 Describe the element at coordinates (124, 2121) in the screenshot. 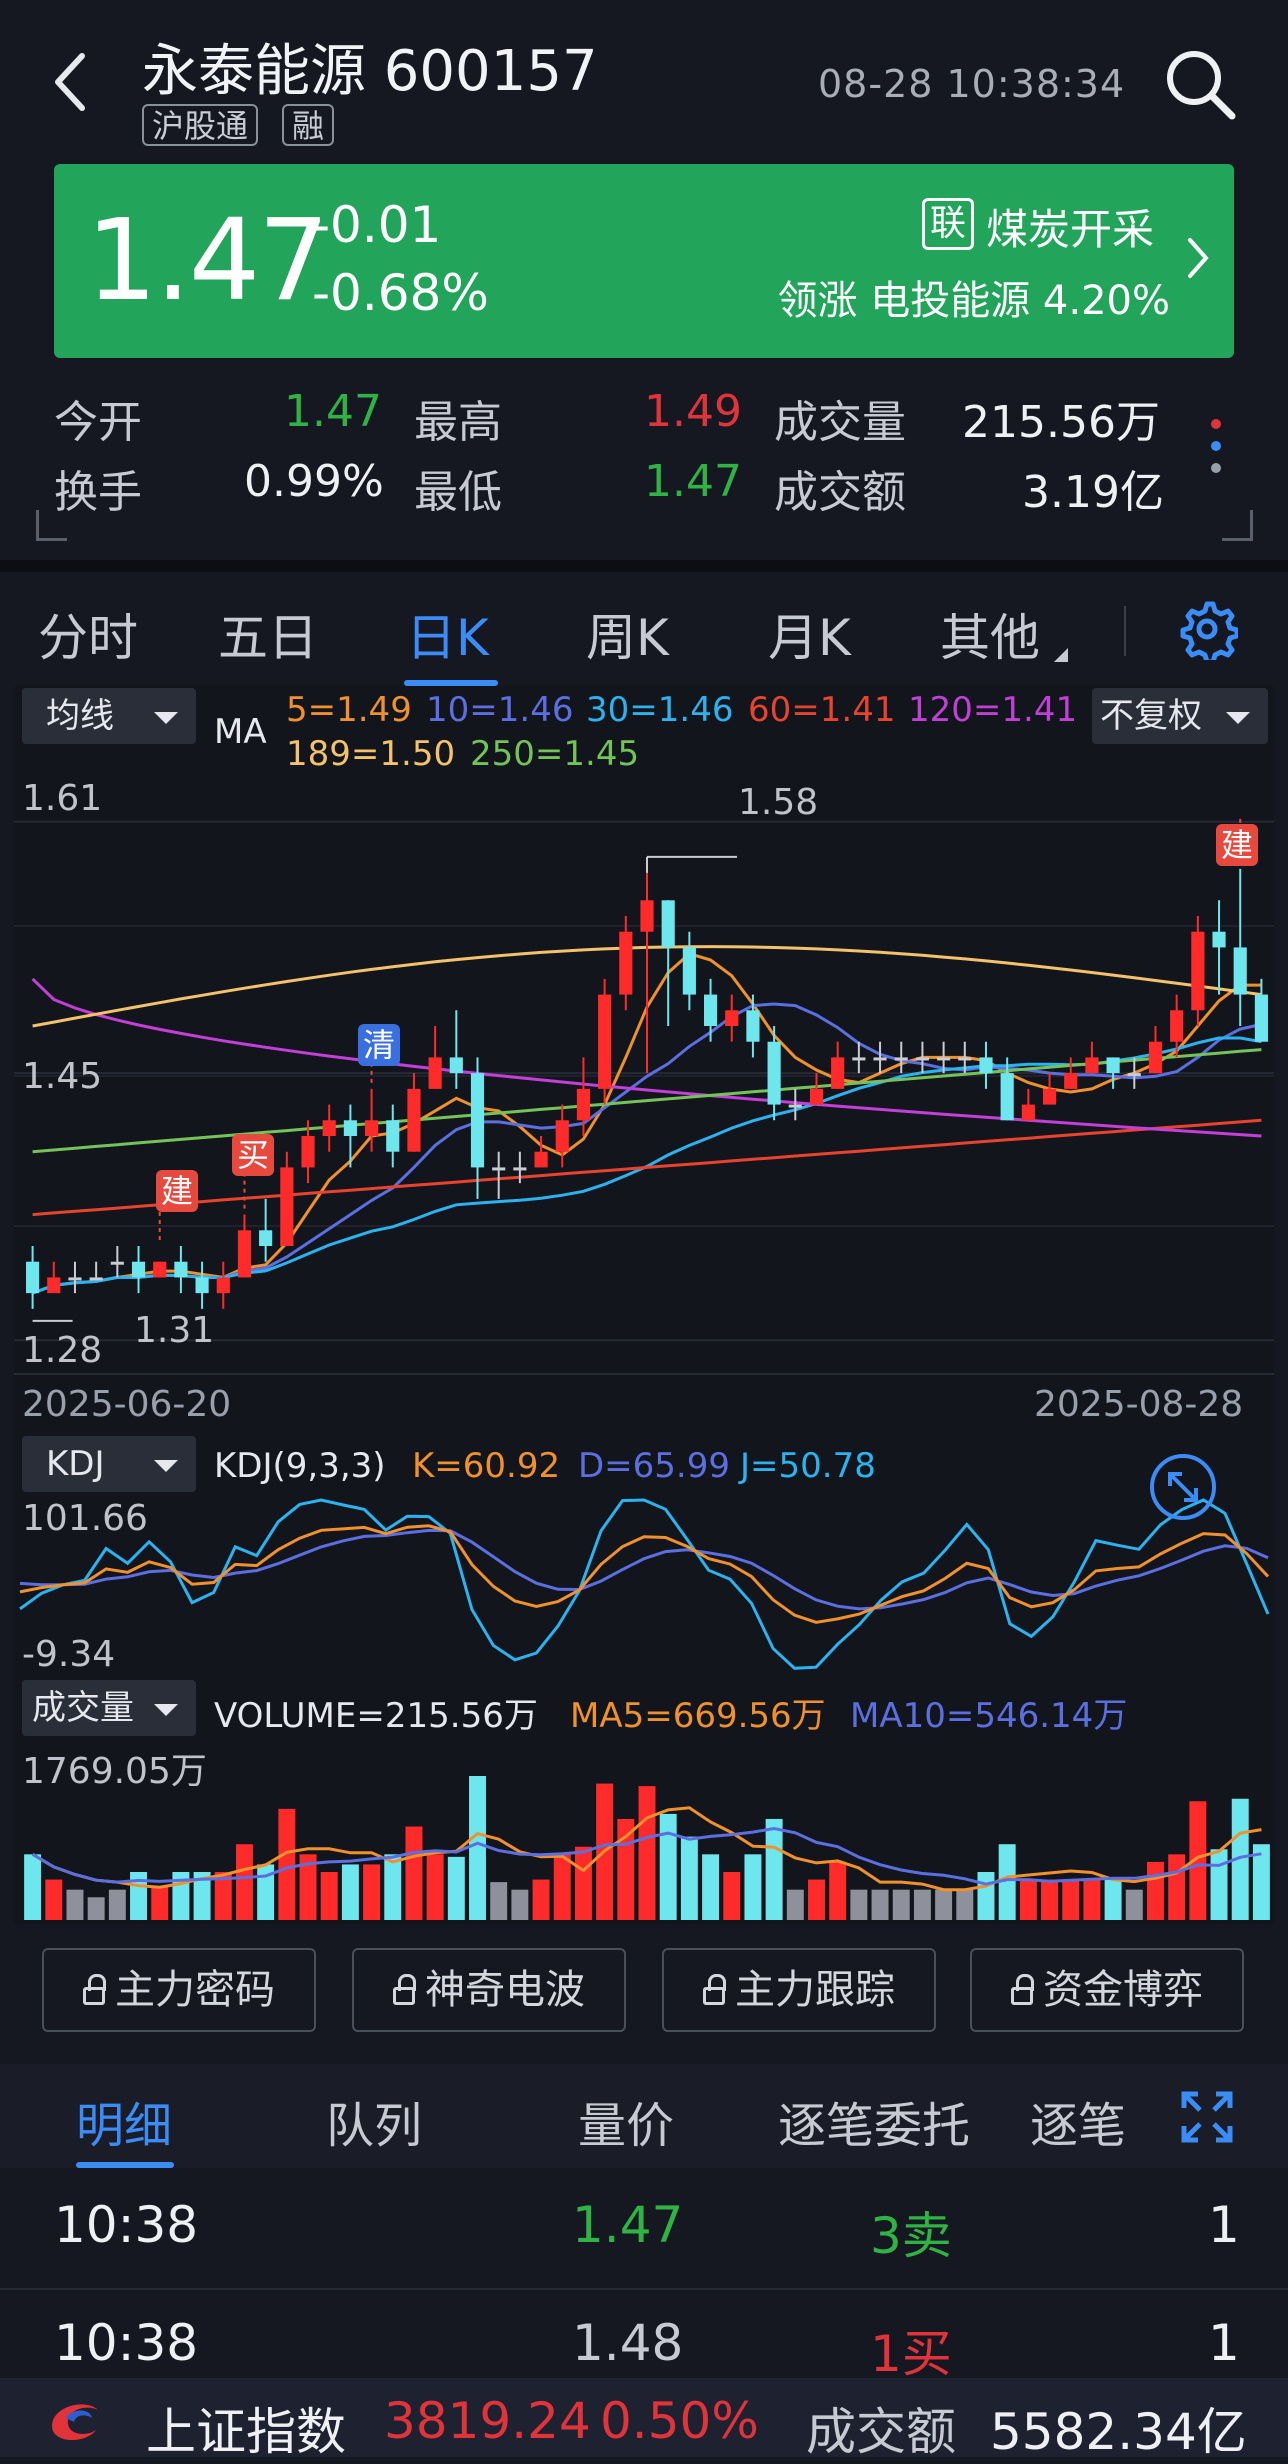

I see `tab-detail: 明细` at that location.